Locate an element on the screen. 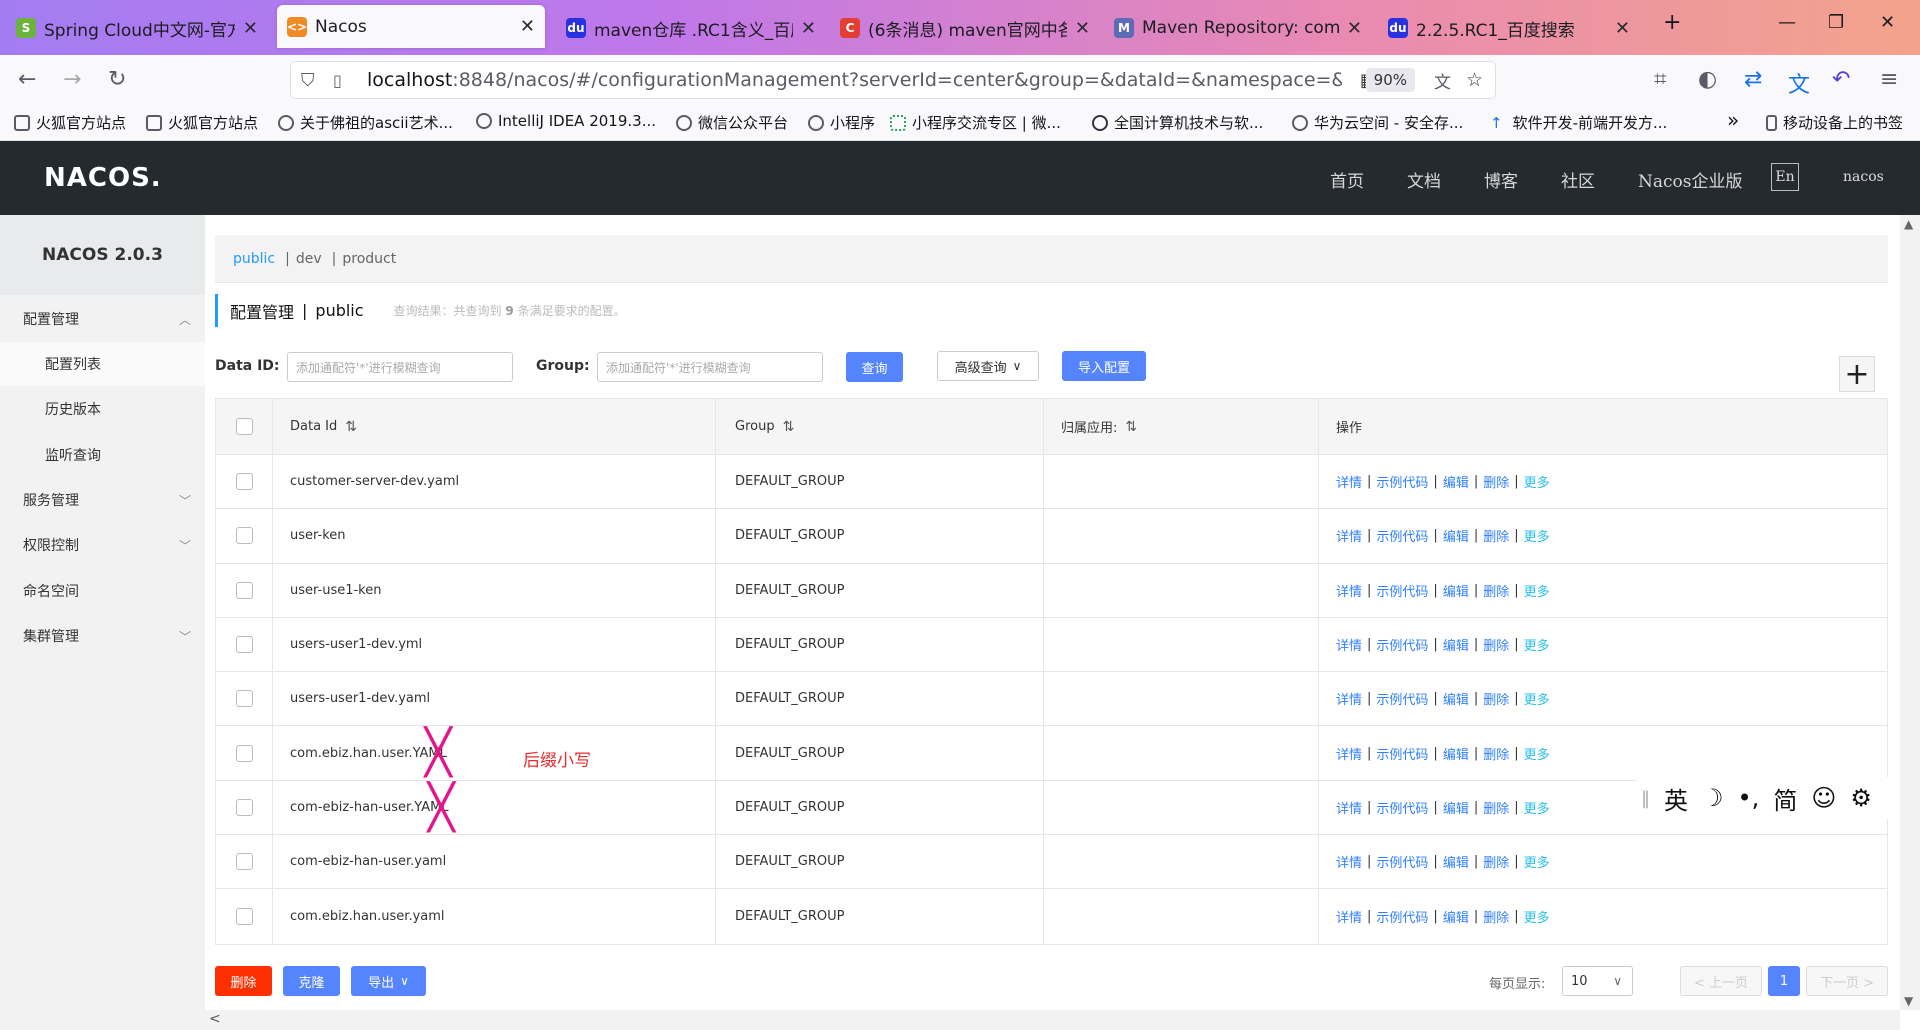 Image resolution: width=1920 pixels, height=1030 pixels. horizontal-scrollbar: < is located at coordinates (1052, 1020).